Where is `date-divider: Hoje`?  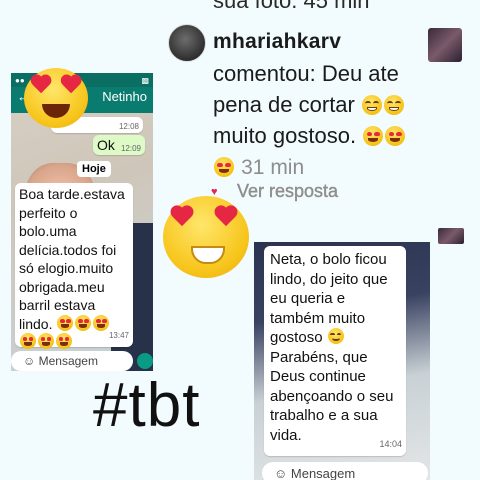
date-divider: Hoje is located at coordinates (94, 169).